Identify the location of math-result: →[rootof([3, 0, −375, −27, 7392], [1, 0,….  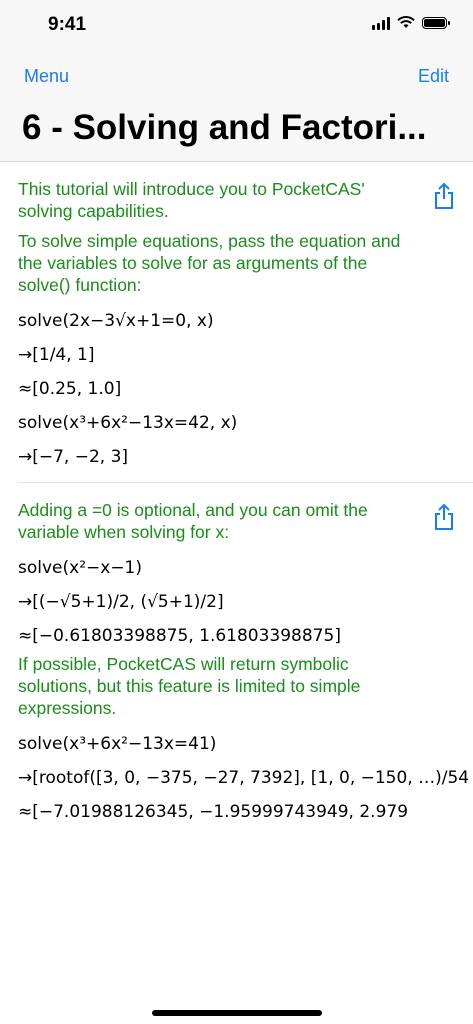
(244, 778).